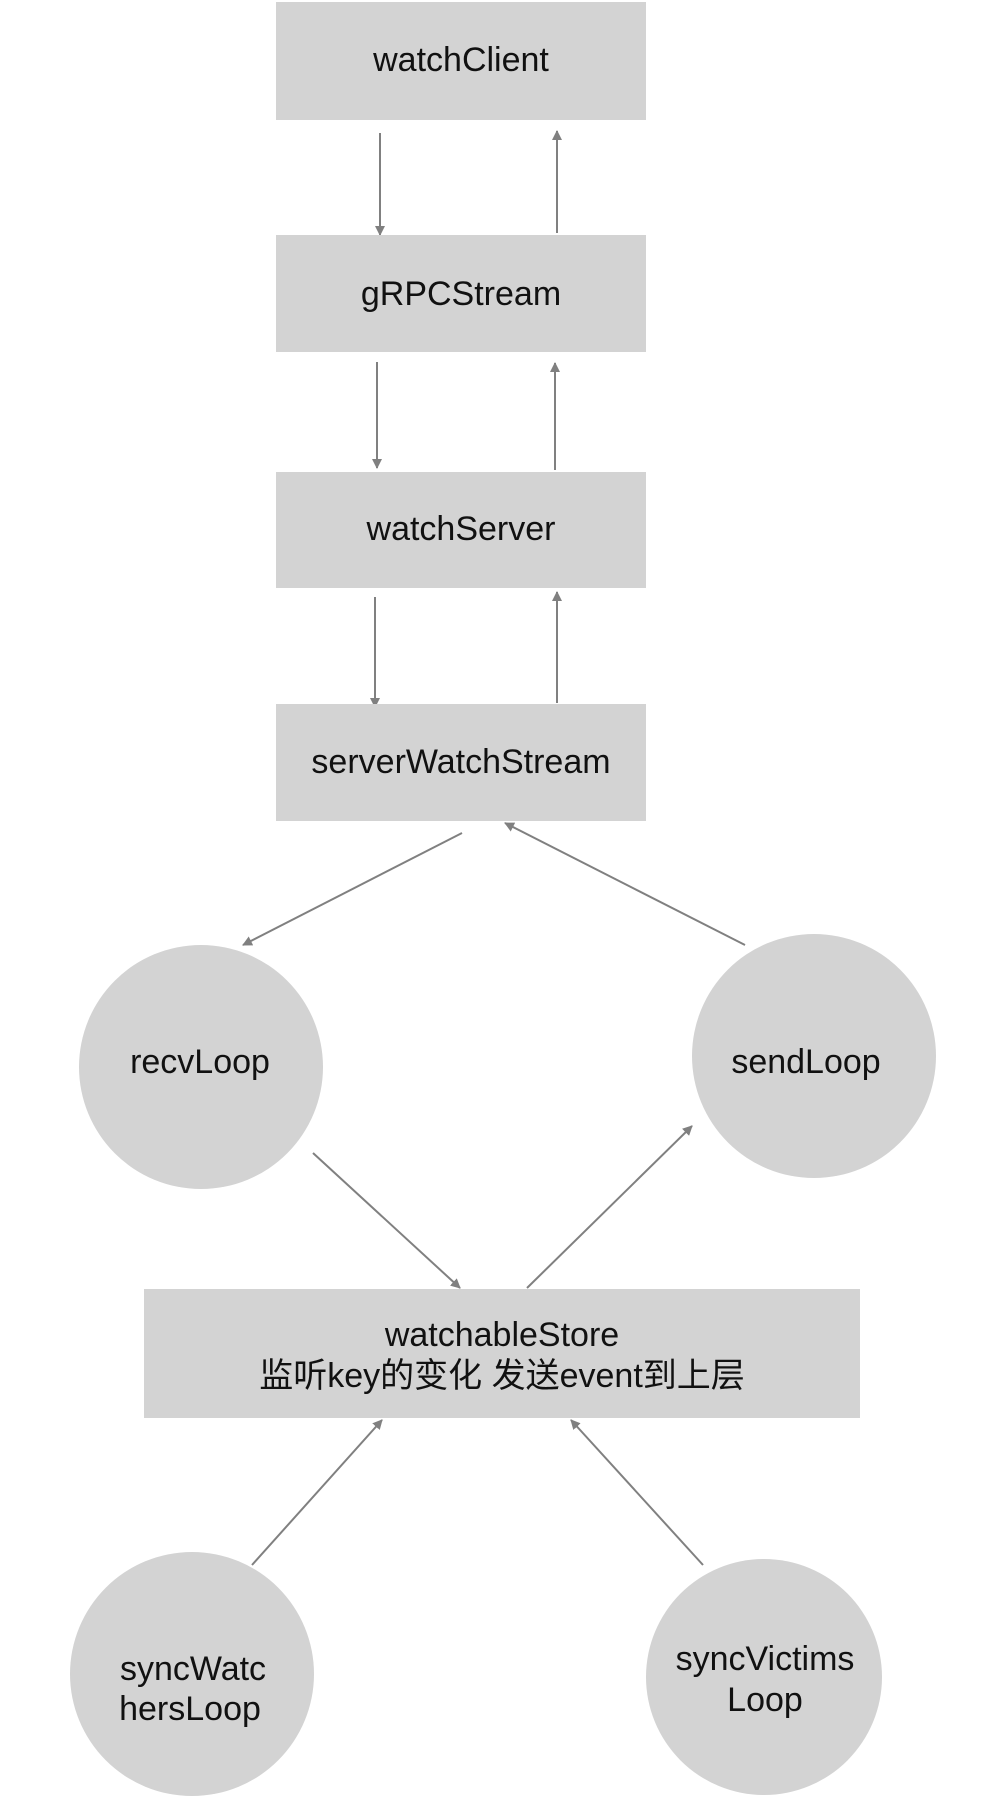 Image resolution: width=1002 pixels, height=1796 pixels. I want to click on edge-recvloop-to-watchablestore, so click(386, 1220).